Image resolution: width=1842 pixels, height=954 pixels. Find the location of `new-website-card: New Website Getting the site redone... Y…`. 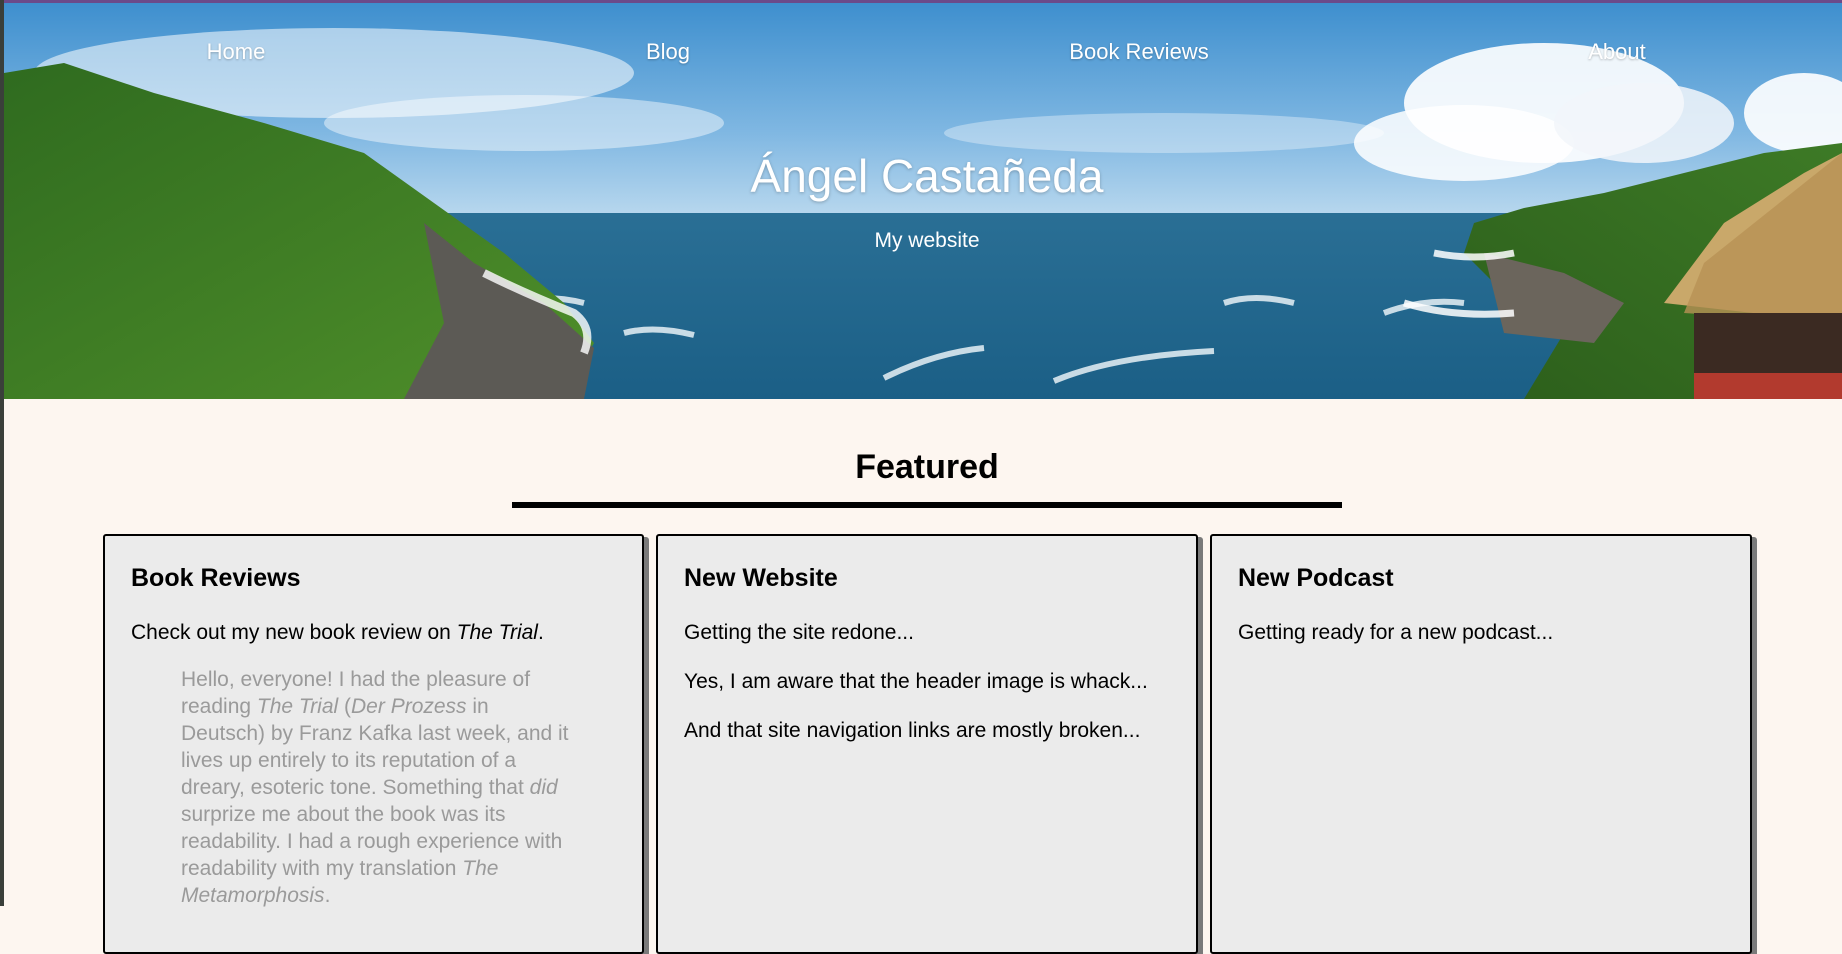

new-website-card: New Website Getting the site redone... Y… is located at coordinates (927, 744).